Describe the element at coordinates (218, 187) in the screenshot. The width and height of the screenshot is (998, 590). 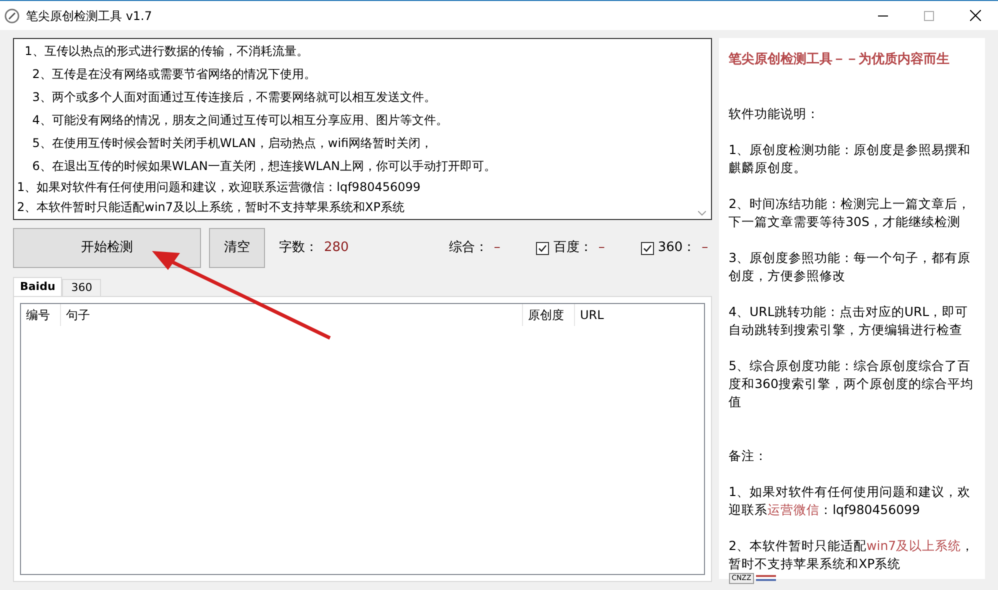
I see `text-line: 1、如果对软件有任何使用问题和建议，欢迎联系运营微信：lqf980456099` at that location.